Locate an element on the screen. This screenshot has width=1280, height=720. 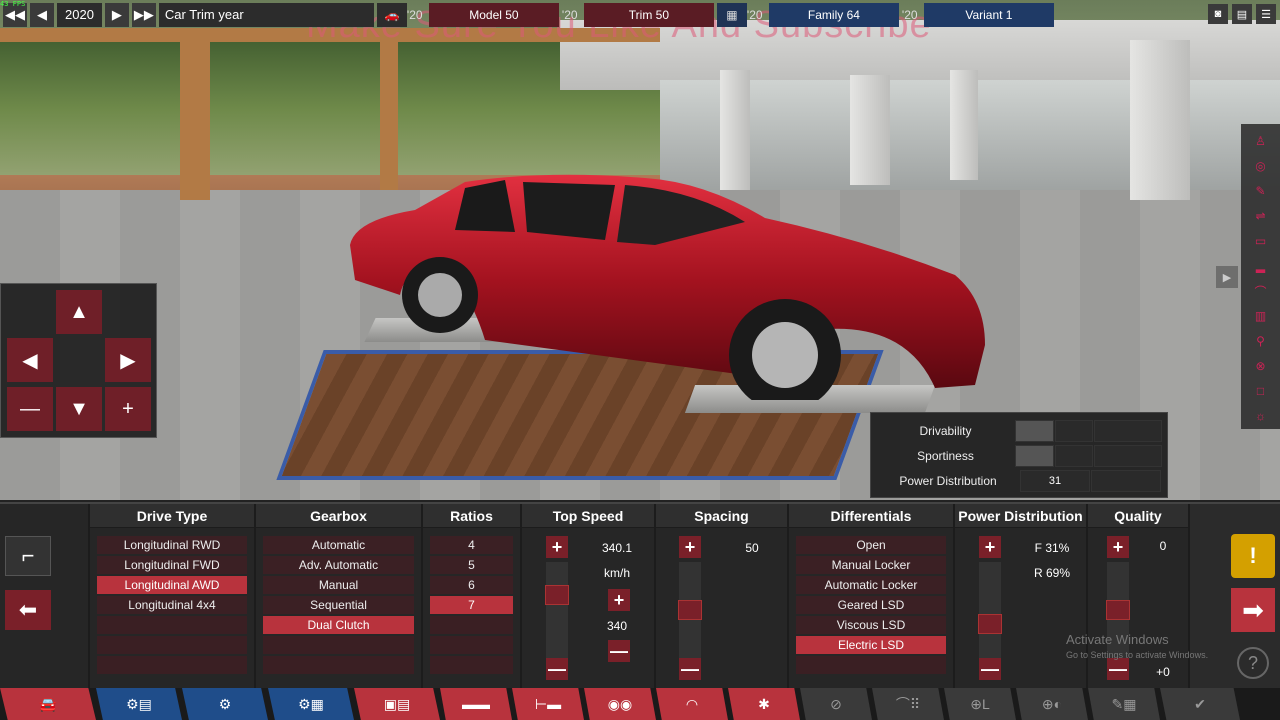
camera-up-button: ▲ is located at coordinates (79, 312).